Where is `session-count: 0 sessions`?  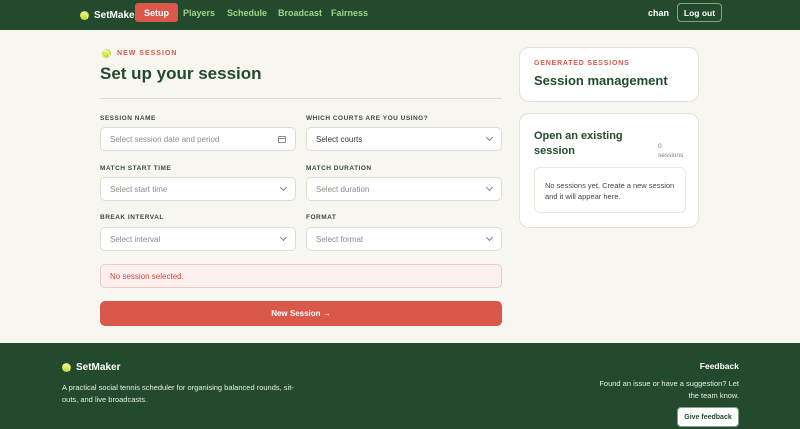
session-count: 0 sessions is located at coordinates (670, 151).